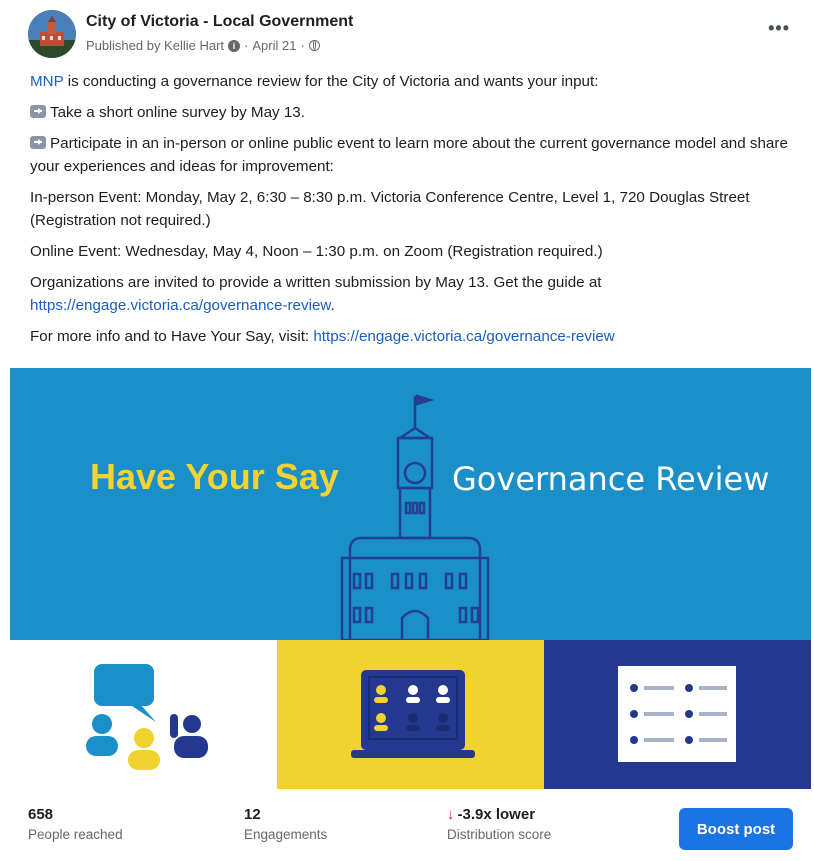 The image size is (814, 861). I want to click on boost-post-button: Boost post, so click(736, 829).